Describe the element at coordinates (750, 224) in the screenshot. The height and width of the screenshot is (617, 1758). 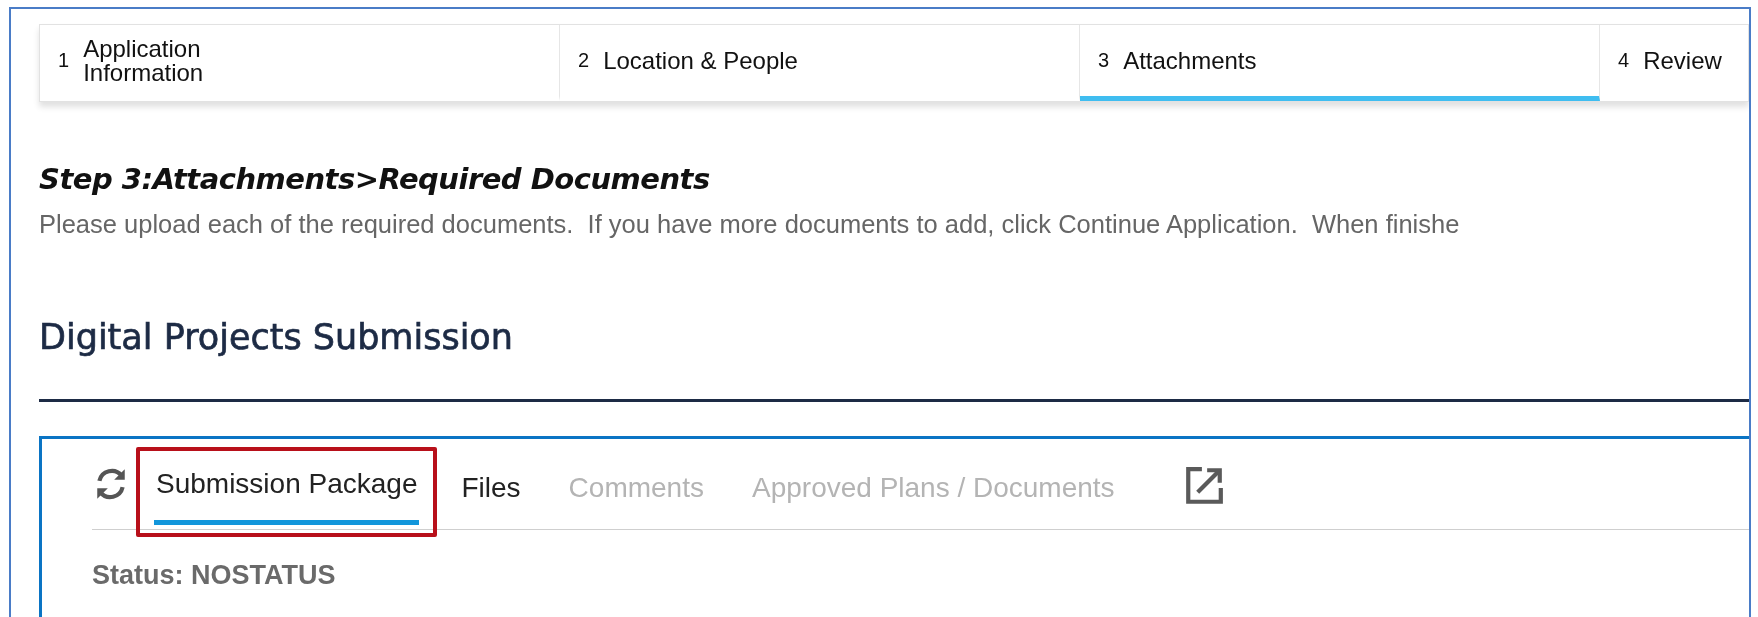
I see `instructions-text: Please upload each of the required documents. If you have more documents to add, click Continue Application. When finishe` at that location.